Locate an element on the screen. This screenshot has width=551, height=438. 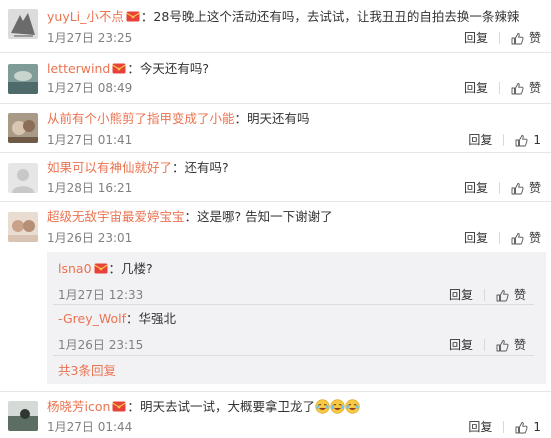
sub-reply-item: -Grey_Wolf：华强北 1月26日 23:15 回复 赞 is located at coordinates (302, 332).